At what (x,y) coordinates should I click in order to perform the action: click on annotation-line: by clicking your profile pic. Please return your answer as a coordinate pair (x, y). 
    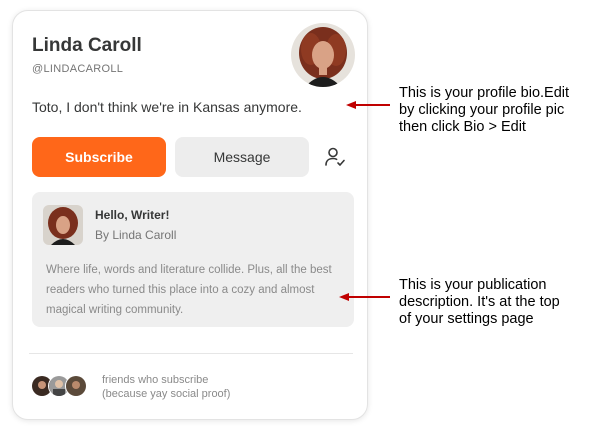
    Looking at the image, I should click on (482, 110).